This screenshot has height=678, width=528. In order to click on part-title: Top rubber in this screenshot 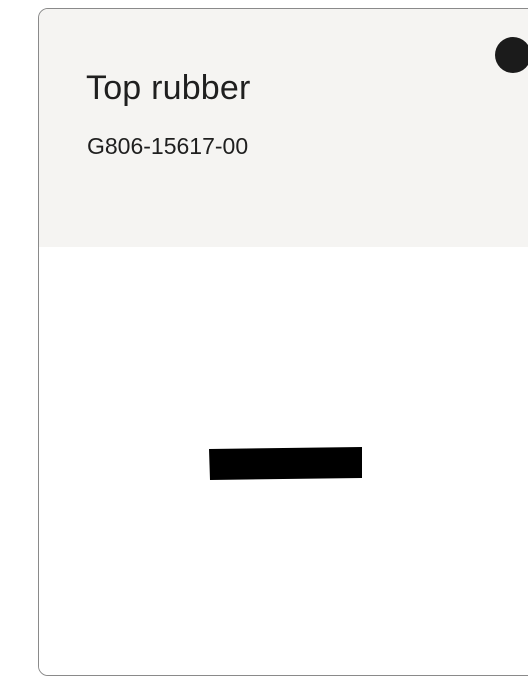, I will do `click(168, 88)`.